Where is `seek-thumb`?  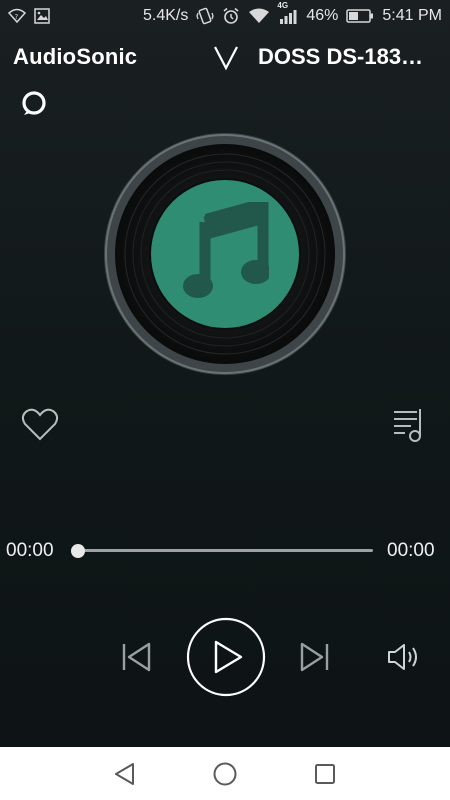 seek-thumb is located at coordinates (78, 551).